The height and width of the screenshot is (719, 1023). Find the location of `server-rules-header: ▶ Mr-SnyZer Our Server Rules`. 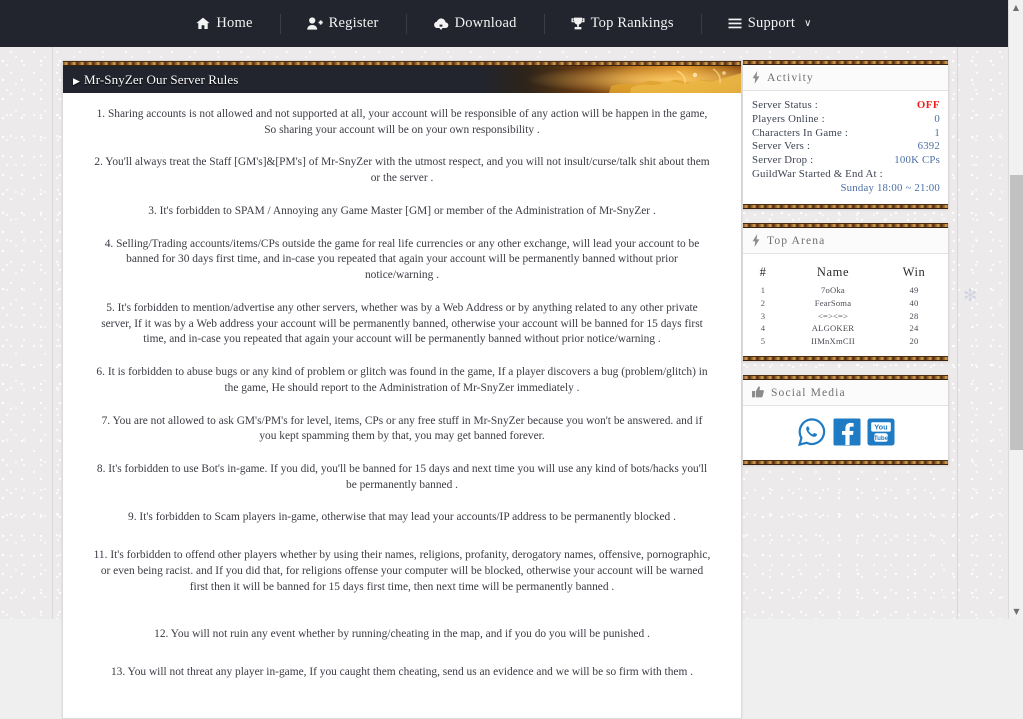

server-rules-header: ▶ Mr-SnyZer Our Server Rules is located at coordinates (402, 79).